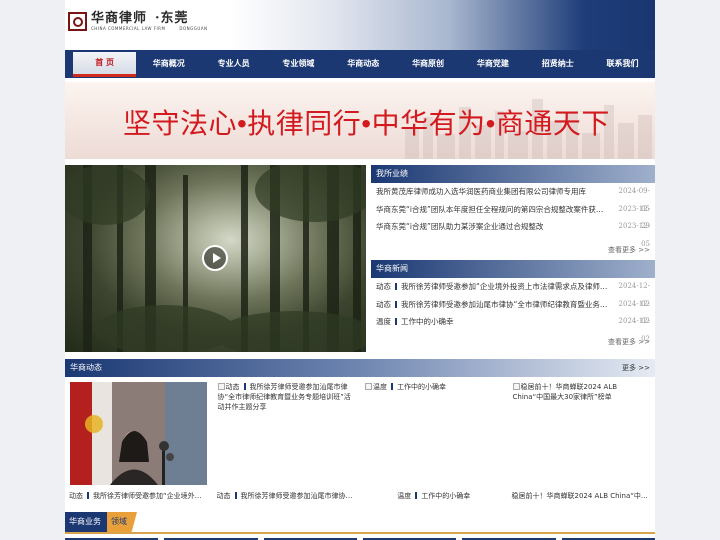 The image size is (720, 540). What do you see at coordinates (513, 269) in the screenshot?
I see `news-title: 华商新闻` at bounding box center [513, 269].